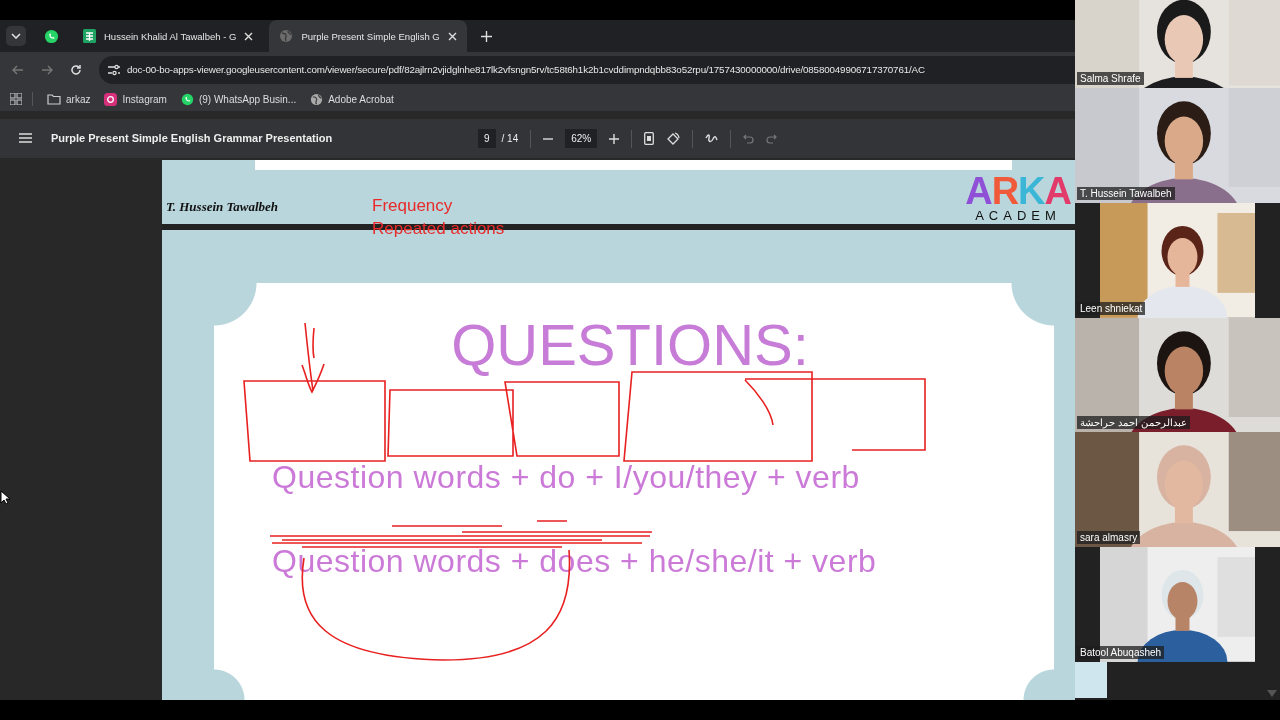 The width and height of the screenshot is (1280, 720). Describe the element at coordinates (168, 36) in the screenshot. I see `browser-tab: Hussein Khalid Al Tawalbeh - G` at that location.